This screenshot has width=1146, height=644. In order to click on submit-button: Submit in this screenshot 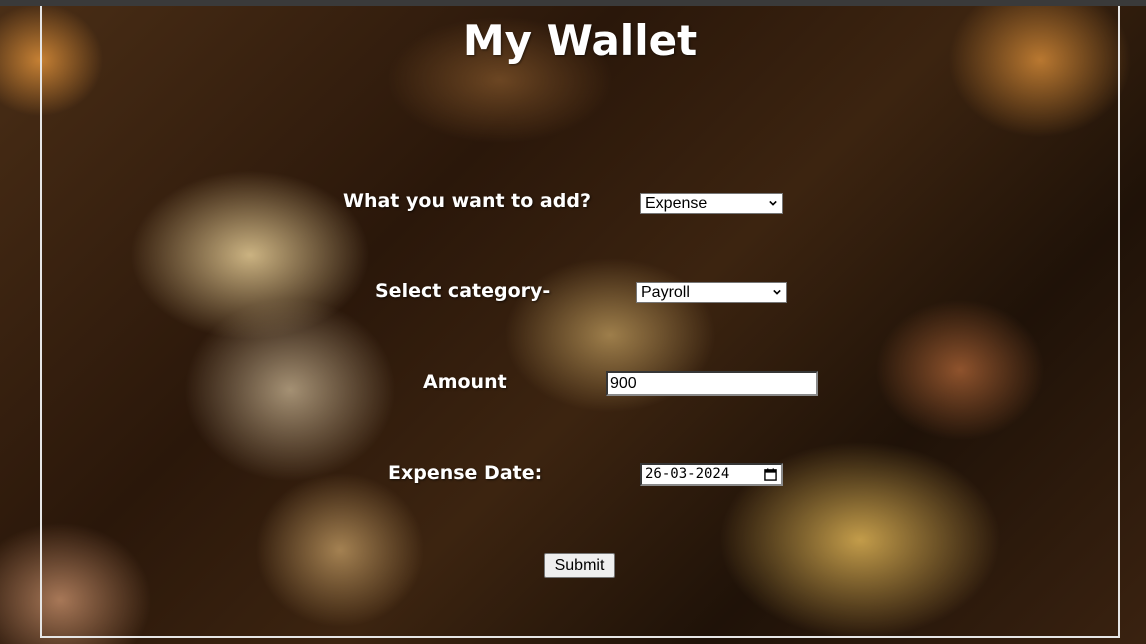, I will do `click(579, 565)`.